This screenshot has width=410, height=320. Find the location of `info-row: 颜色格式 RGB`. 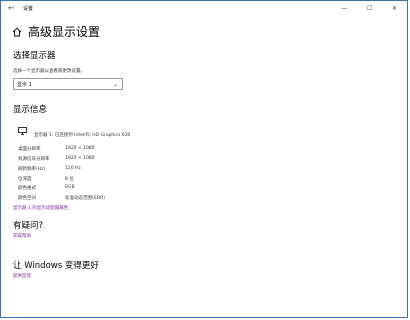

info-row: 颜色格式 RGB is located at coordinates (46, 188).